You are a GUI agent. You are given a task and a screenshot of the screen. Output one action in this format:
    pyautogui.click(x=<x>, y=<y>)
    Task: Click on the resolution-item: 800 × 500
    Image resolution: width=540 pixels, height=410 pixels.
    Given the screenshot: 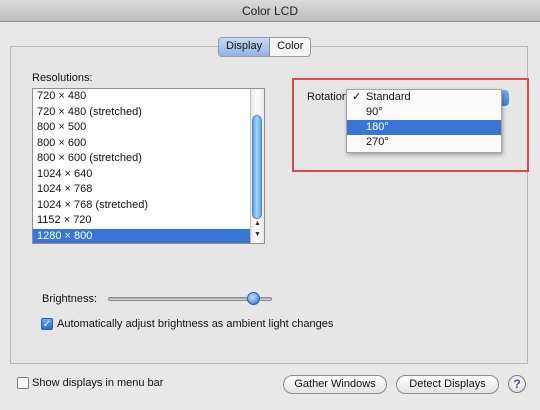 What is the action you would take?
    pyautogui.click(x=145, y=128)
    